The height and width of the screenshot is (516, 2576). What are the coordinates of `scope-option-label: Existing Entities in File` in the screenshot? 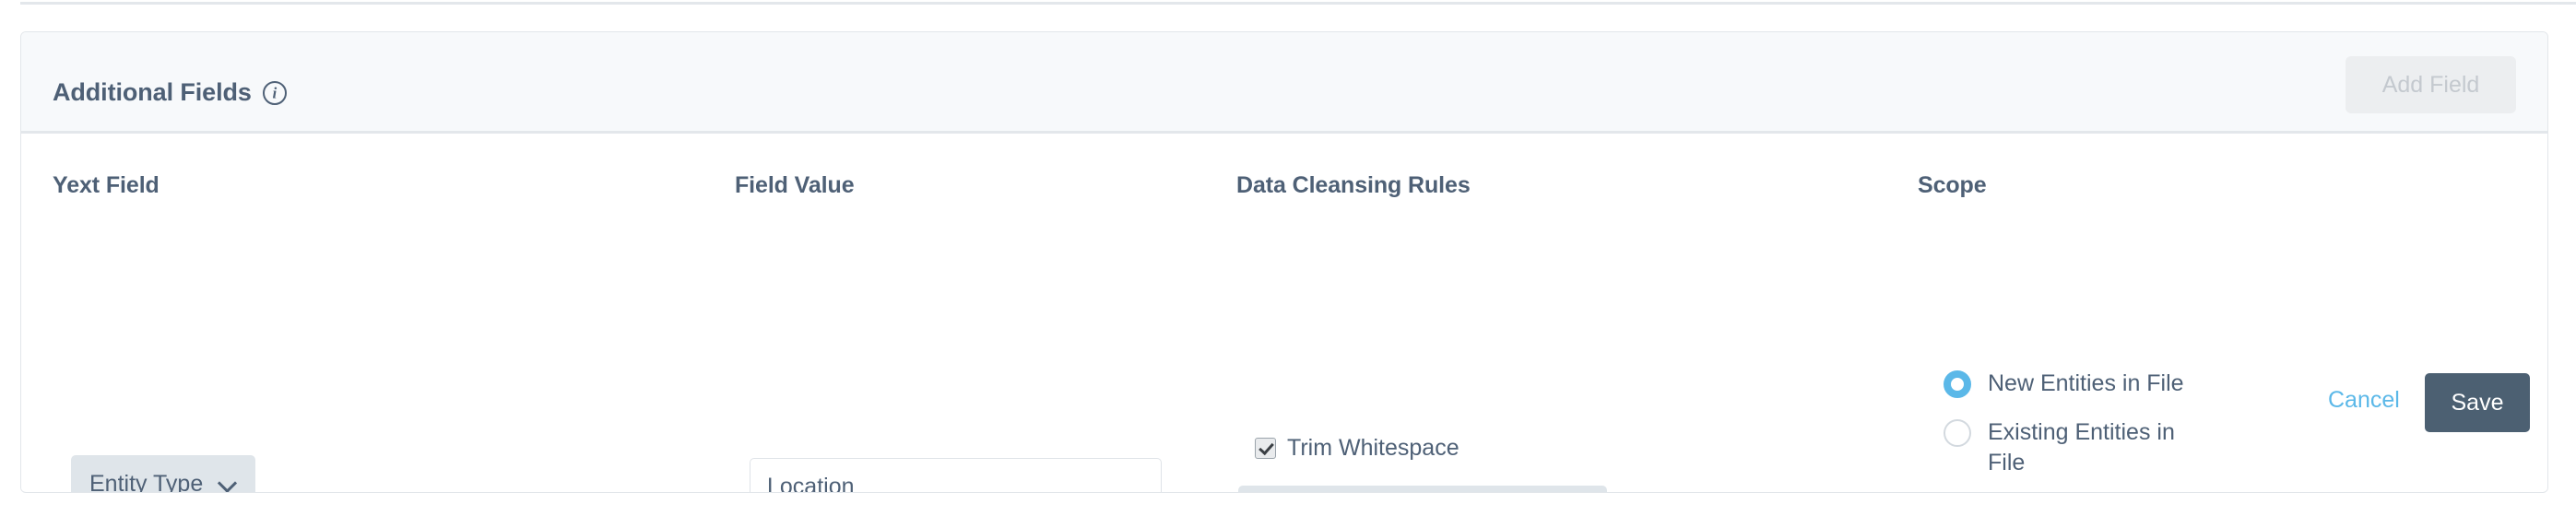 It's located at (2081, 447).